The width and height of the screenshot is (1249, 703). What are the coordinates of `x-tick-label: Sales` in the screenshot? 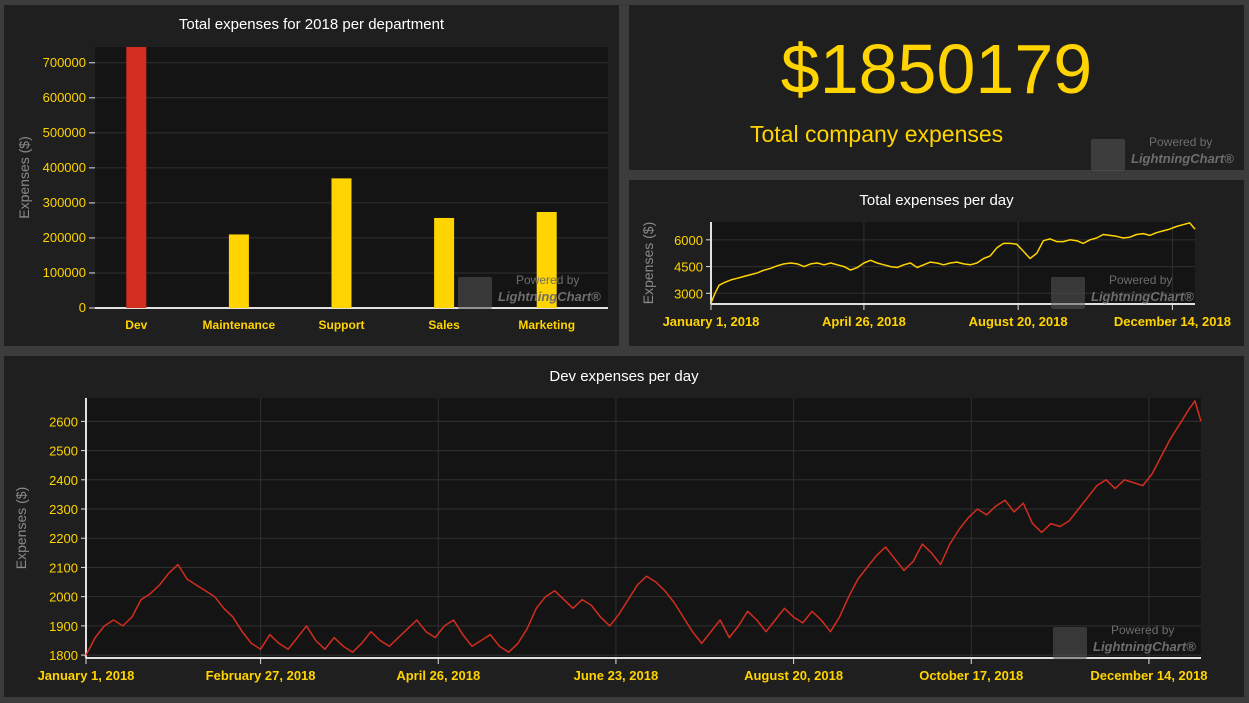 It's located at (444, 325).